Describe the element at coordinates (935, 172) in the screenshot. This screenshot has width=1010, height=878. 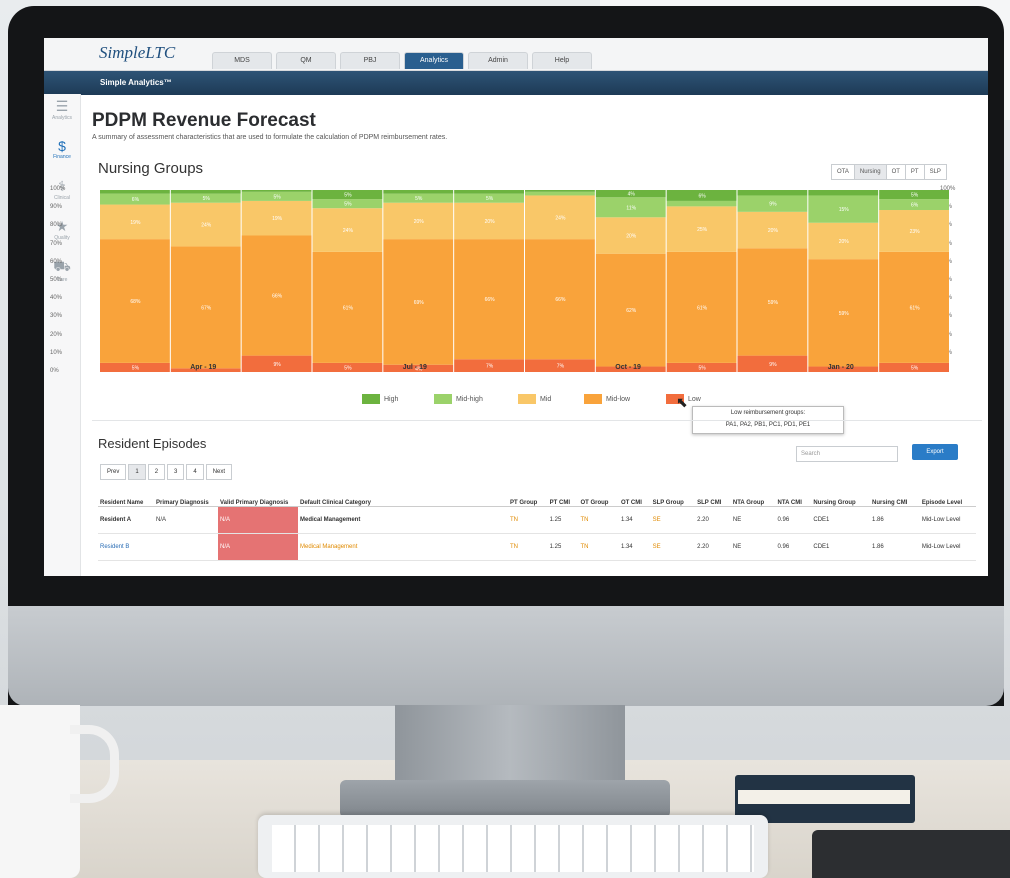
I see `segment-slp: SLP` at that location.